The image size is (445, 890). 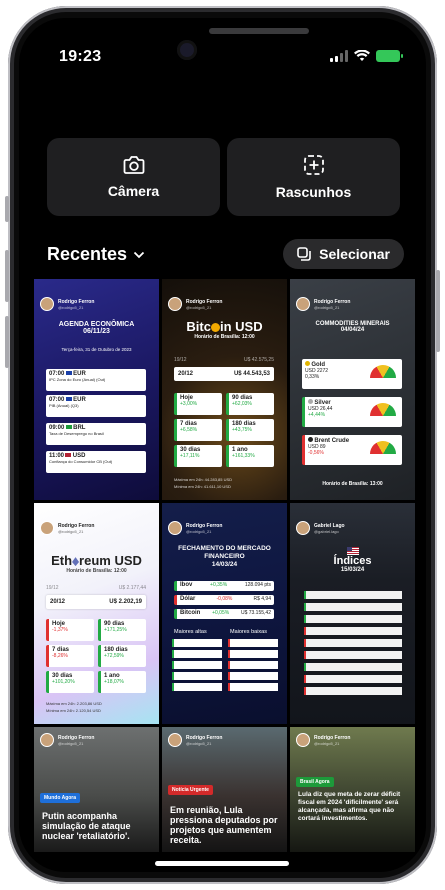 I want to click on stat-box: Hoje -1,37%, so click(x=70, y=630).